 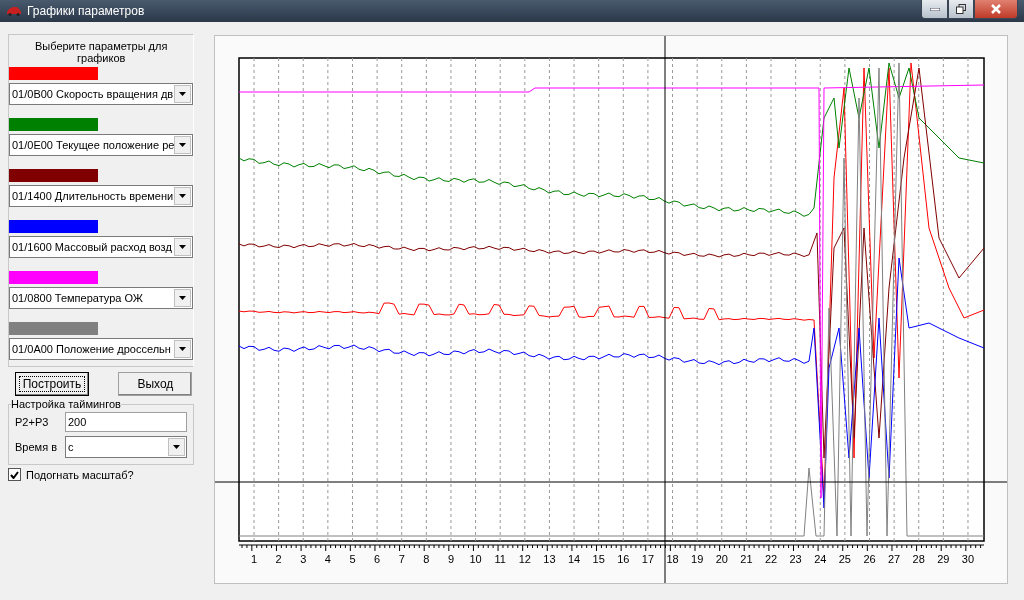 What do you see at coordinates (845, 559) in the screenshot?
I see `x-tick-label: 25` at bounding box center [845, 559].